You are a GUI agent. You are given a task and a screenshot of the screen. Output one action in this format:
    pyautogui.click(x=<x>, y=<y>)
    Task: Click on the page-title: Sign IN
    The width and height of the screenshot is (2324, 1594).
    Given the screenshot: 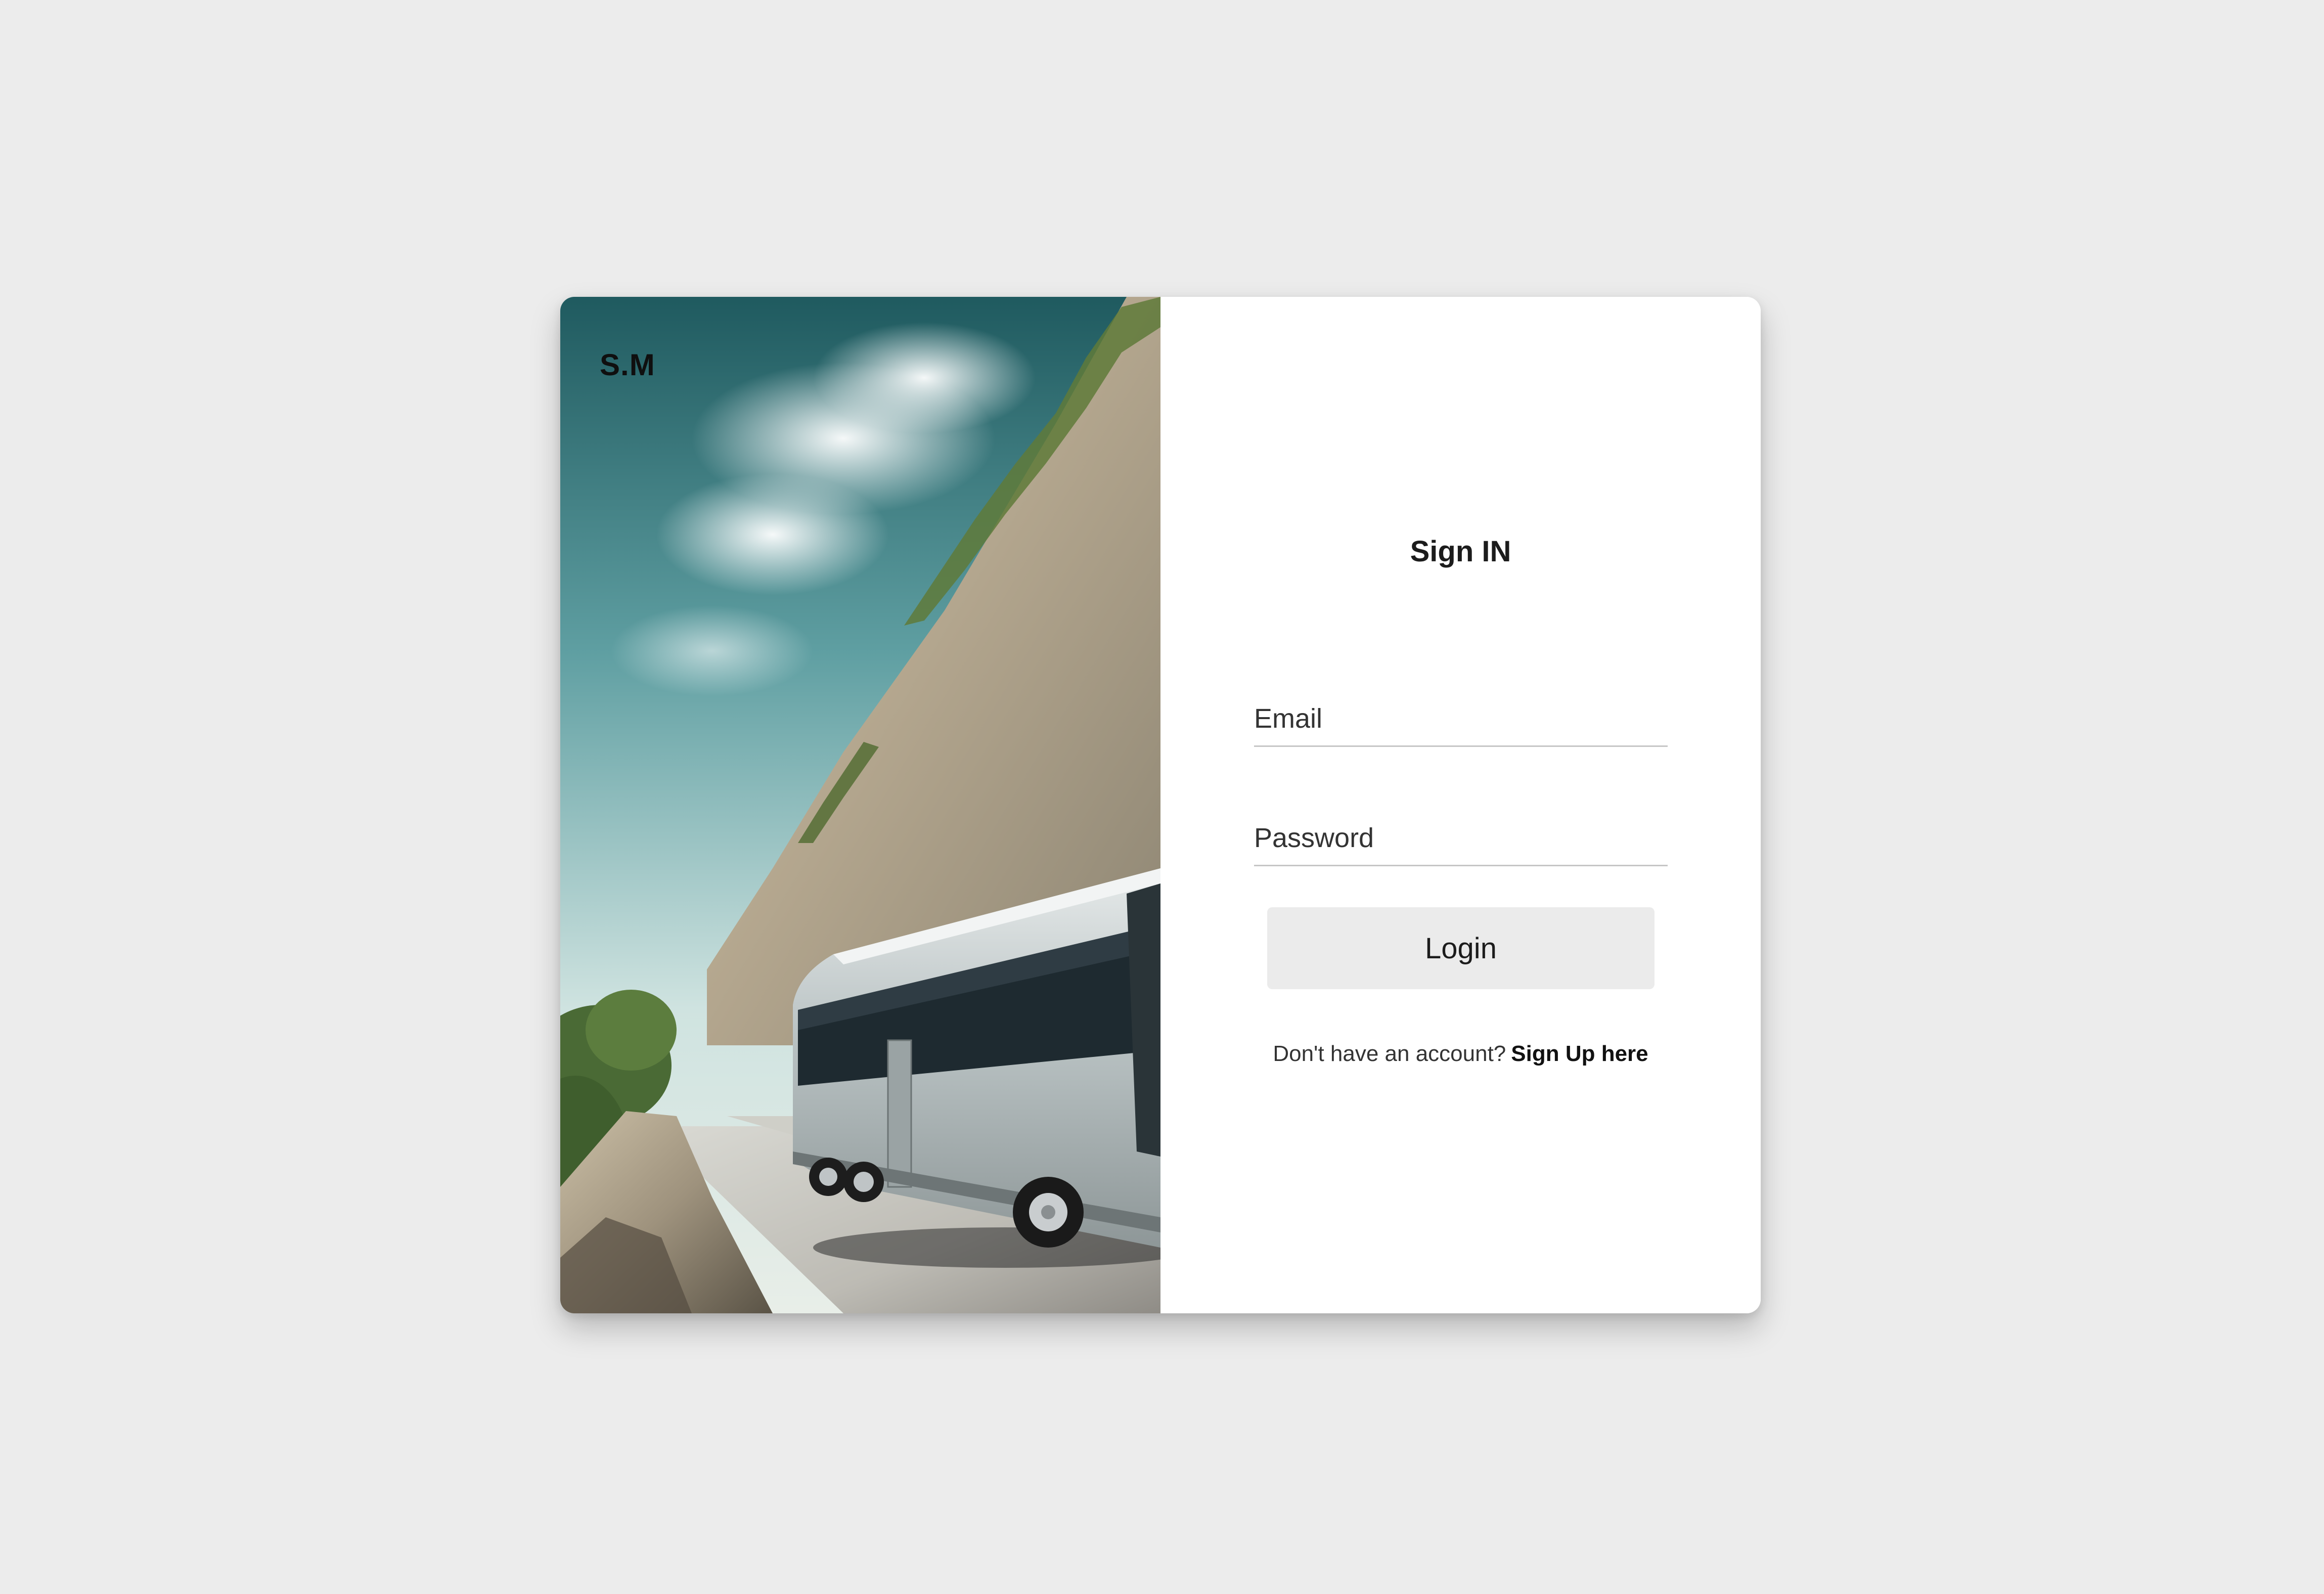 What is the action you would take?
    pyautogui.click(x=1460, y=551)
    